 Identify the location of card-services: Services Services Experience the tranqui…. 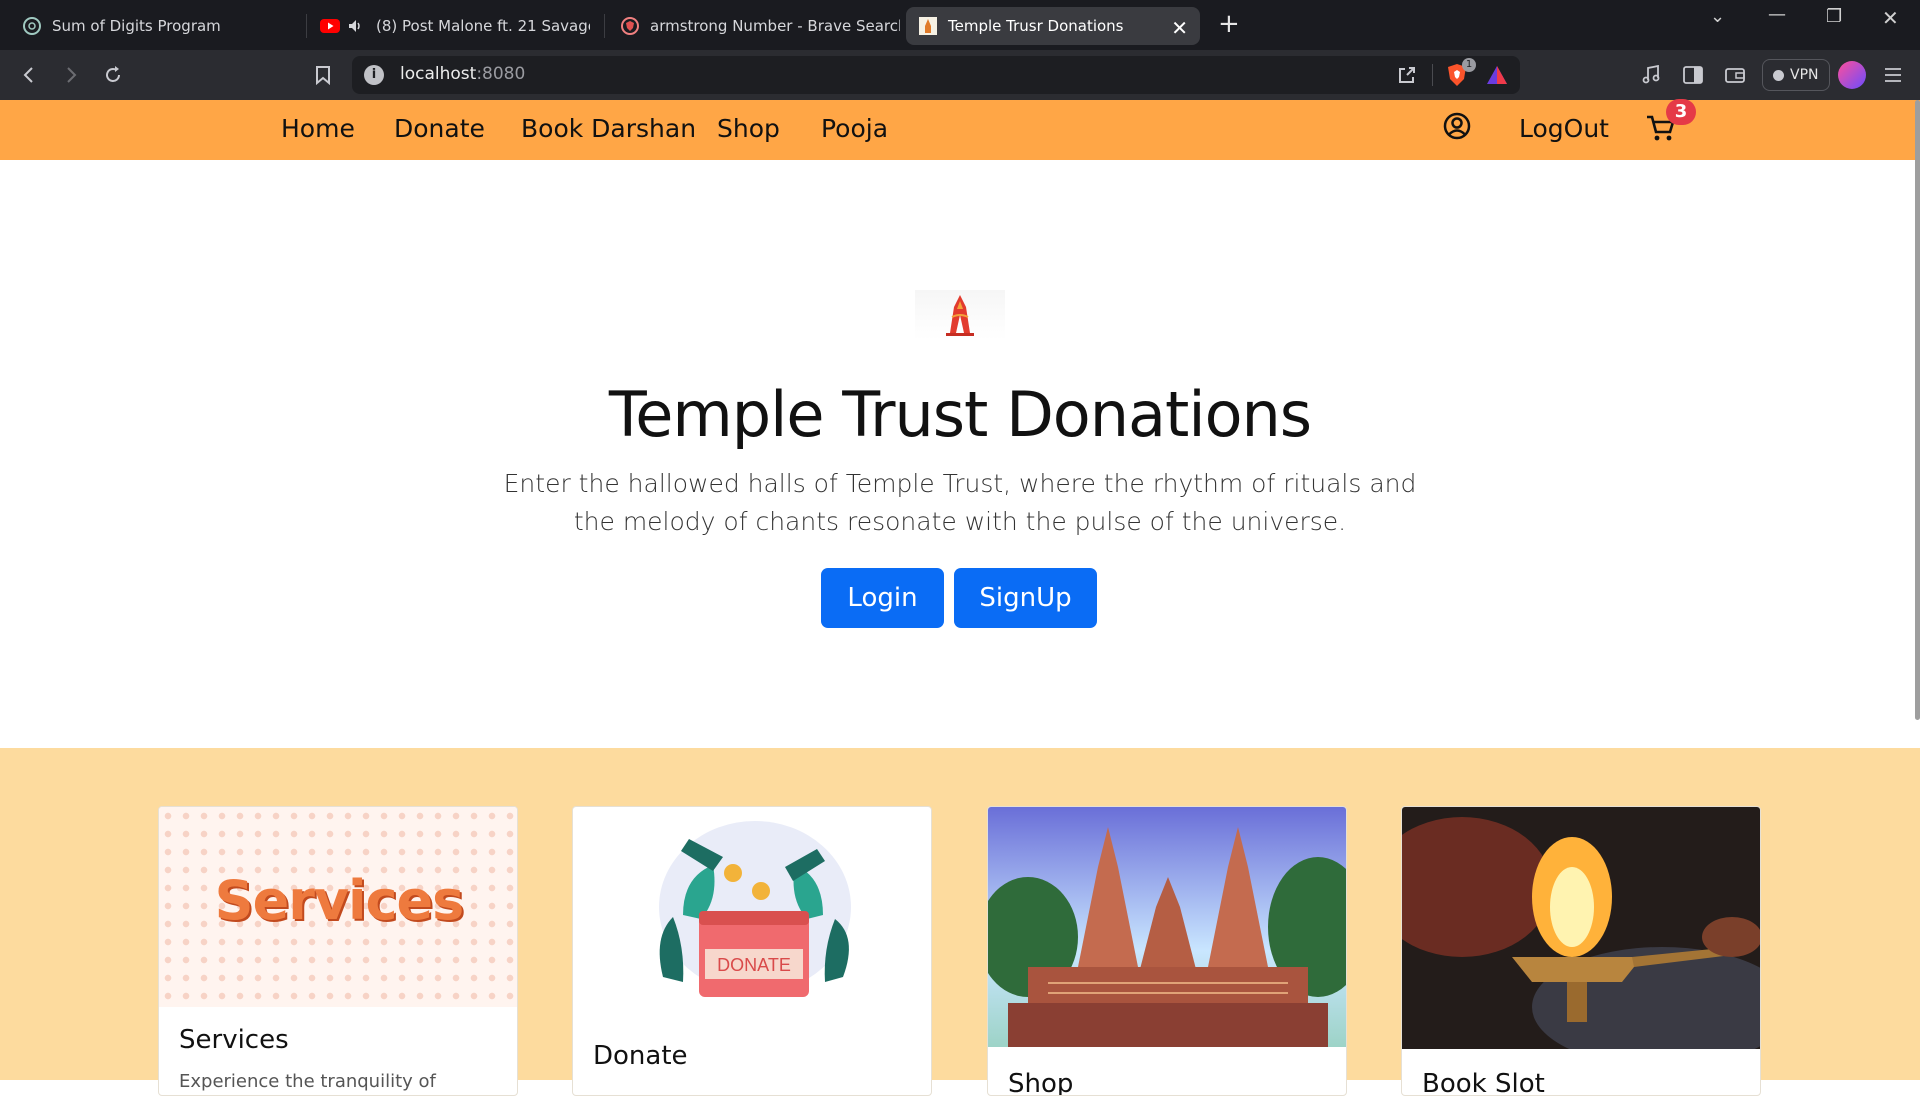
(338, 951).